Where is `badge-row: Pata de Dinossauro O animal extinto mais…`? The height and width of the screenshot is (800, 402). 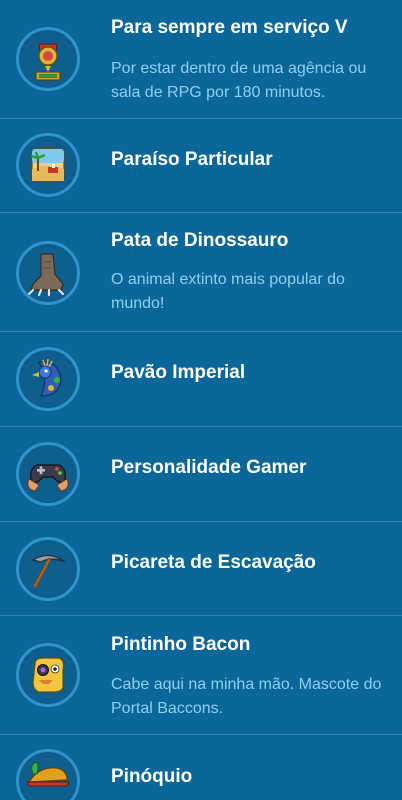 badge-row: Pata de Dinossauro O animal extinto mais… is located at coordinates (201, 272).